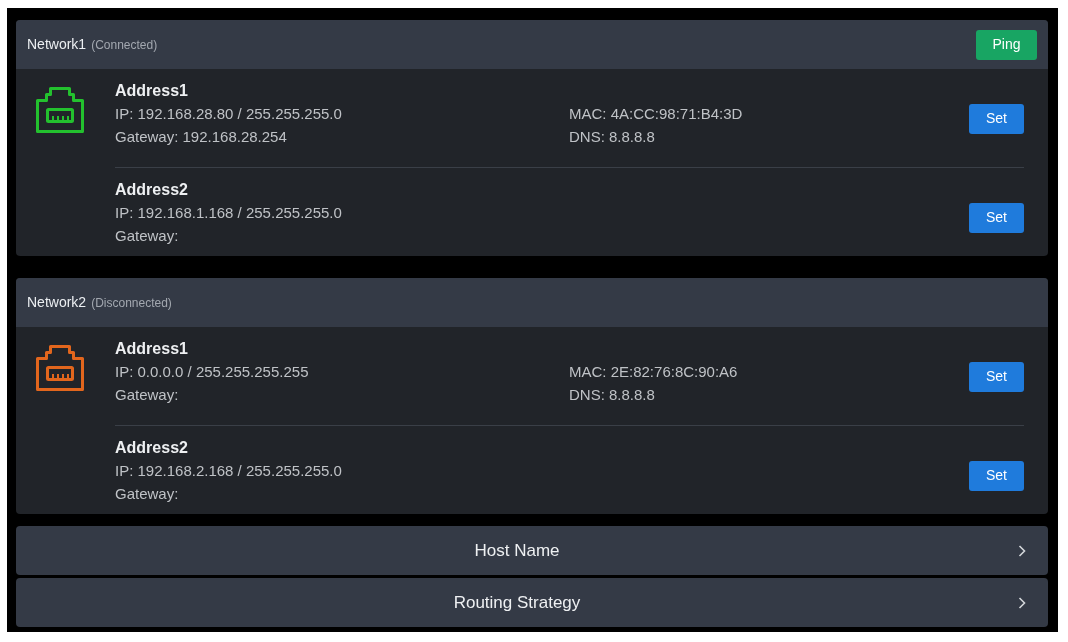 This screenshot has height=642, width=1068. Describe the element at coordinates (532, 602) in the screenshot. I see `settings-row: Routing Strategy` at that location.